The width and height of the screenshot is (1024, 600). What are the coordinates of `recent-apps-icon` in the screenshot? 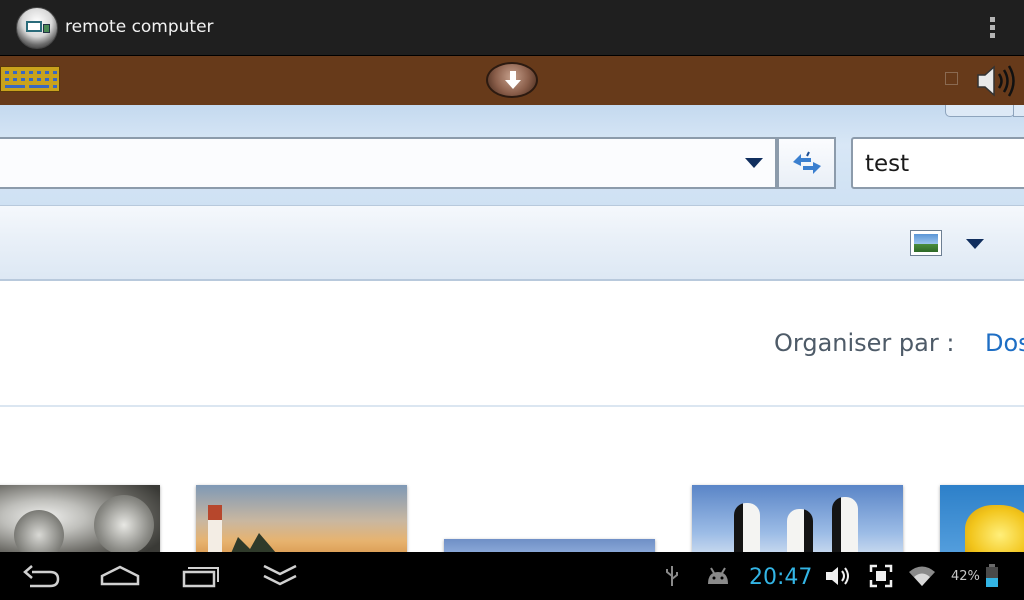 It's located at (200, 577).